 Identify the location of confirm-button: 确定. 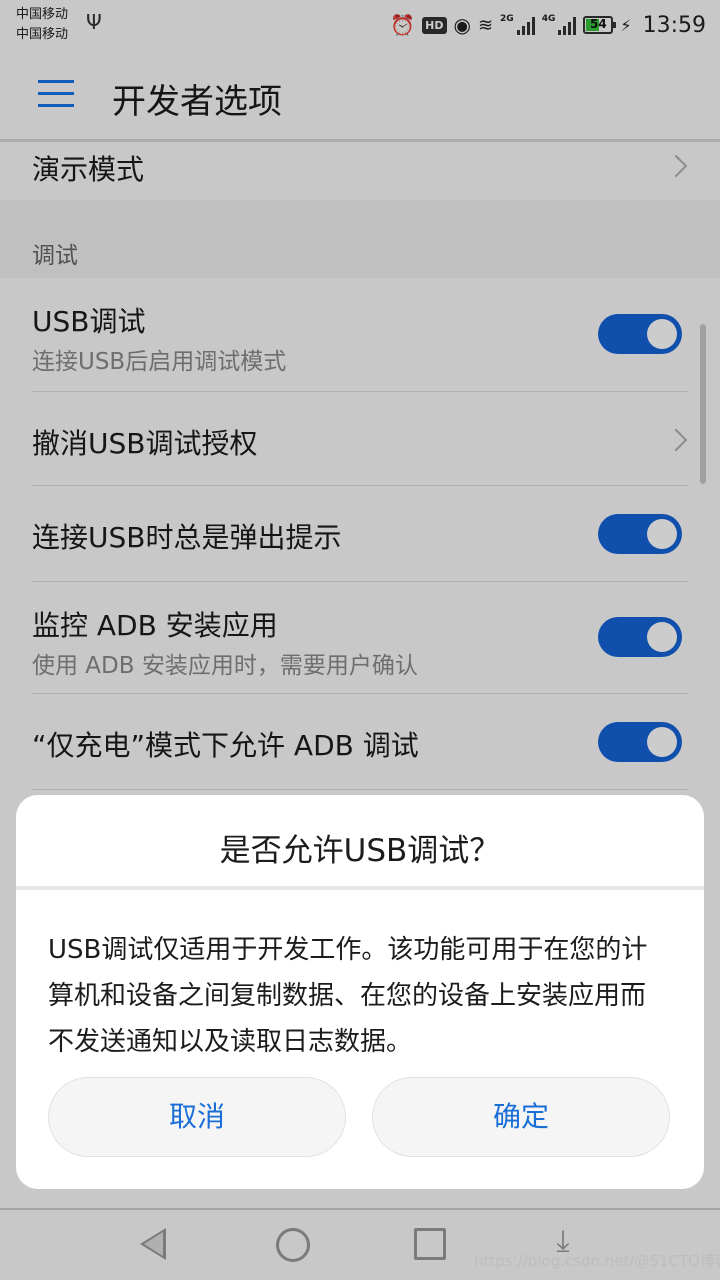
(521, 1117).